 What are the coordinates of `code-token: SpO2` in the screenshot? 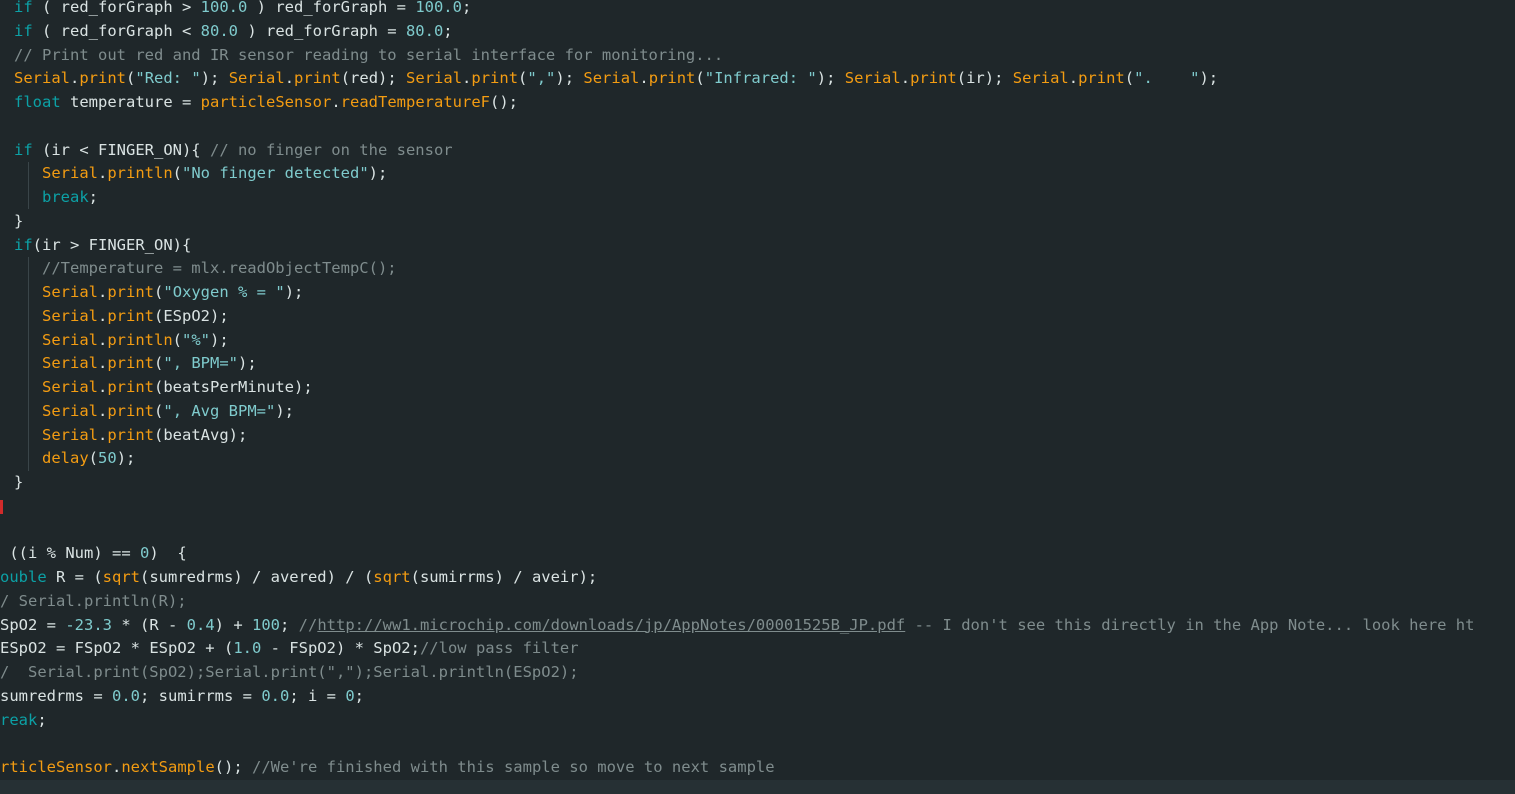 It's located at (19, 624).